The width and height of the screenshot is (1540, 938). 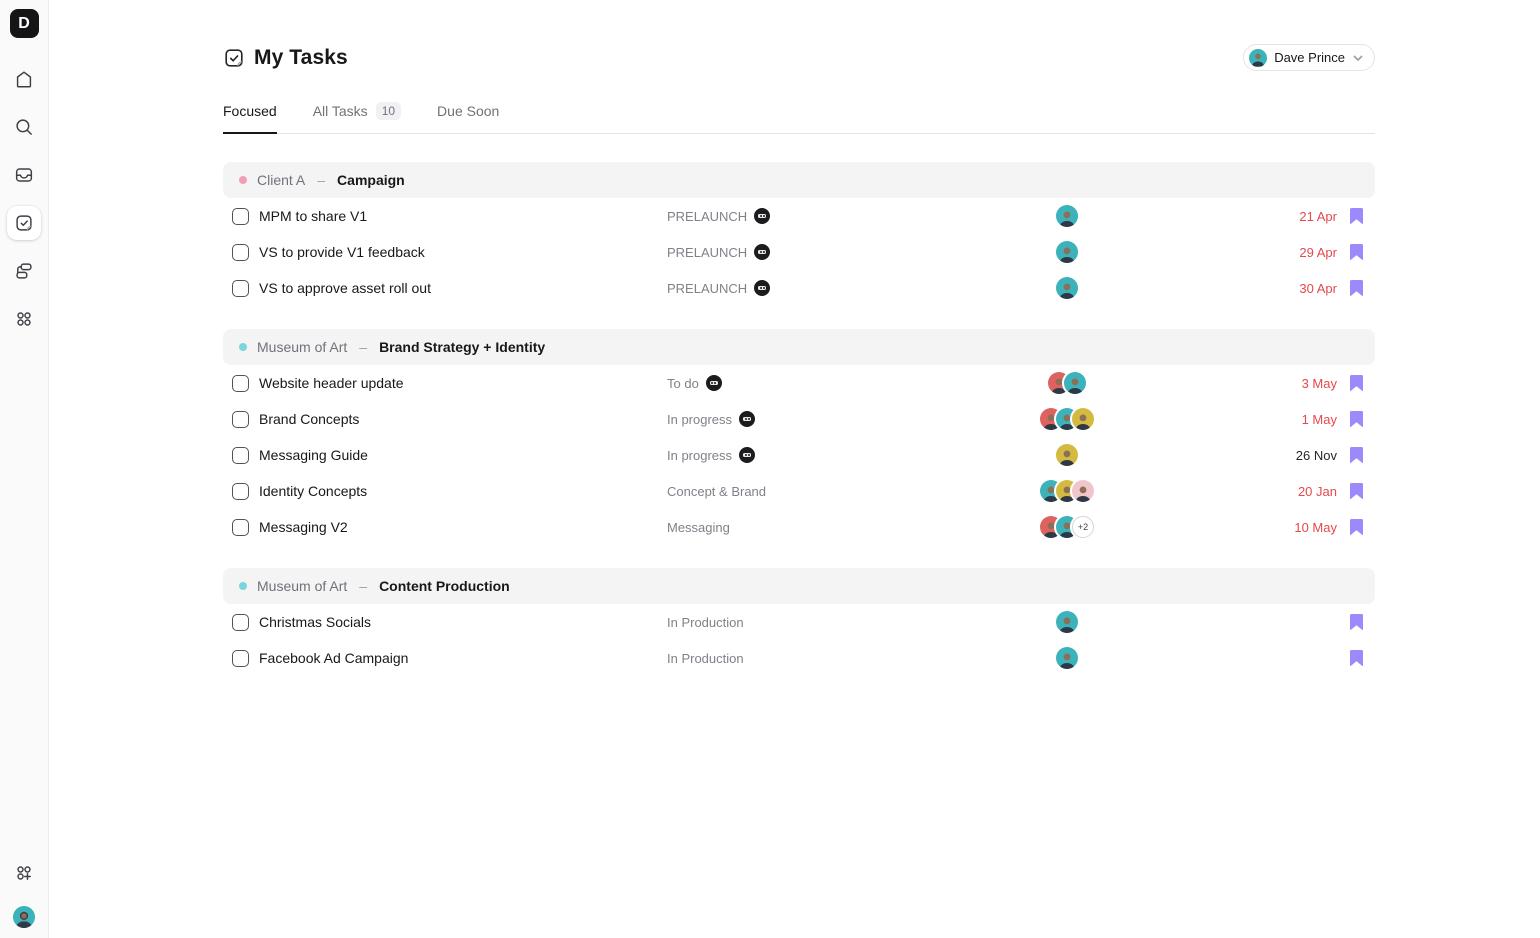 I want to click on tab: Due Soon, so click(x=468, y=117).